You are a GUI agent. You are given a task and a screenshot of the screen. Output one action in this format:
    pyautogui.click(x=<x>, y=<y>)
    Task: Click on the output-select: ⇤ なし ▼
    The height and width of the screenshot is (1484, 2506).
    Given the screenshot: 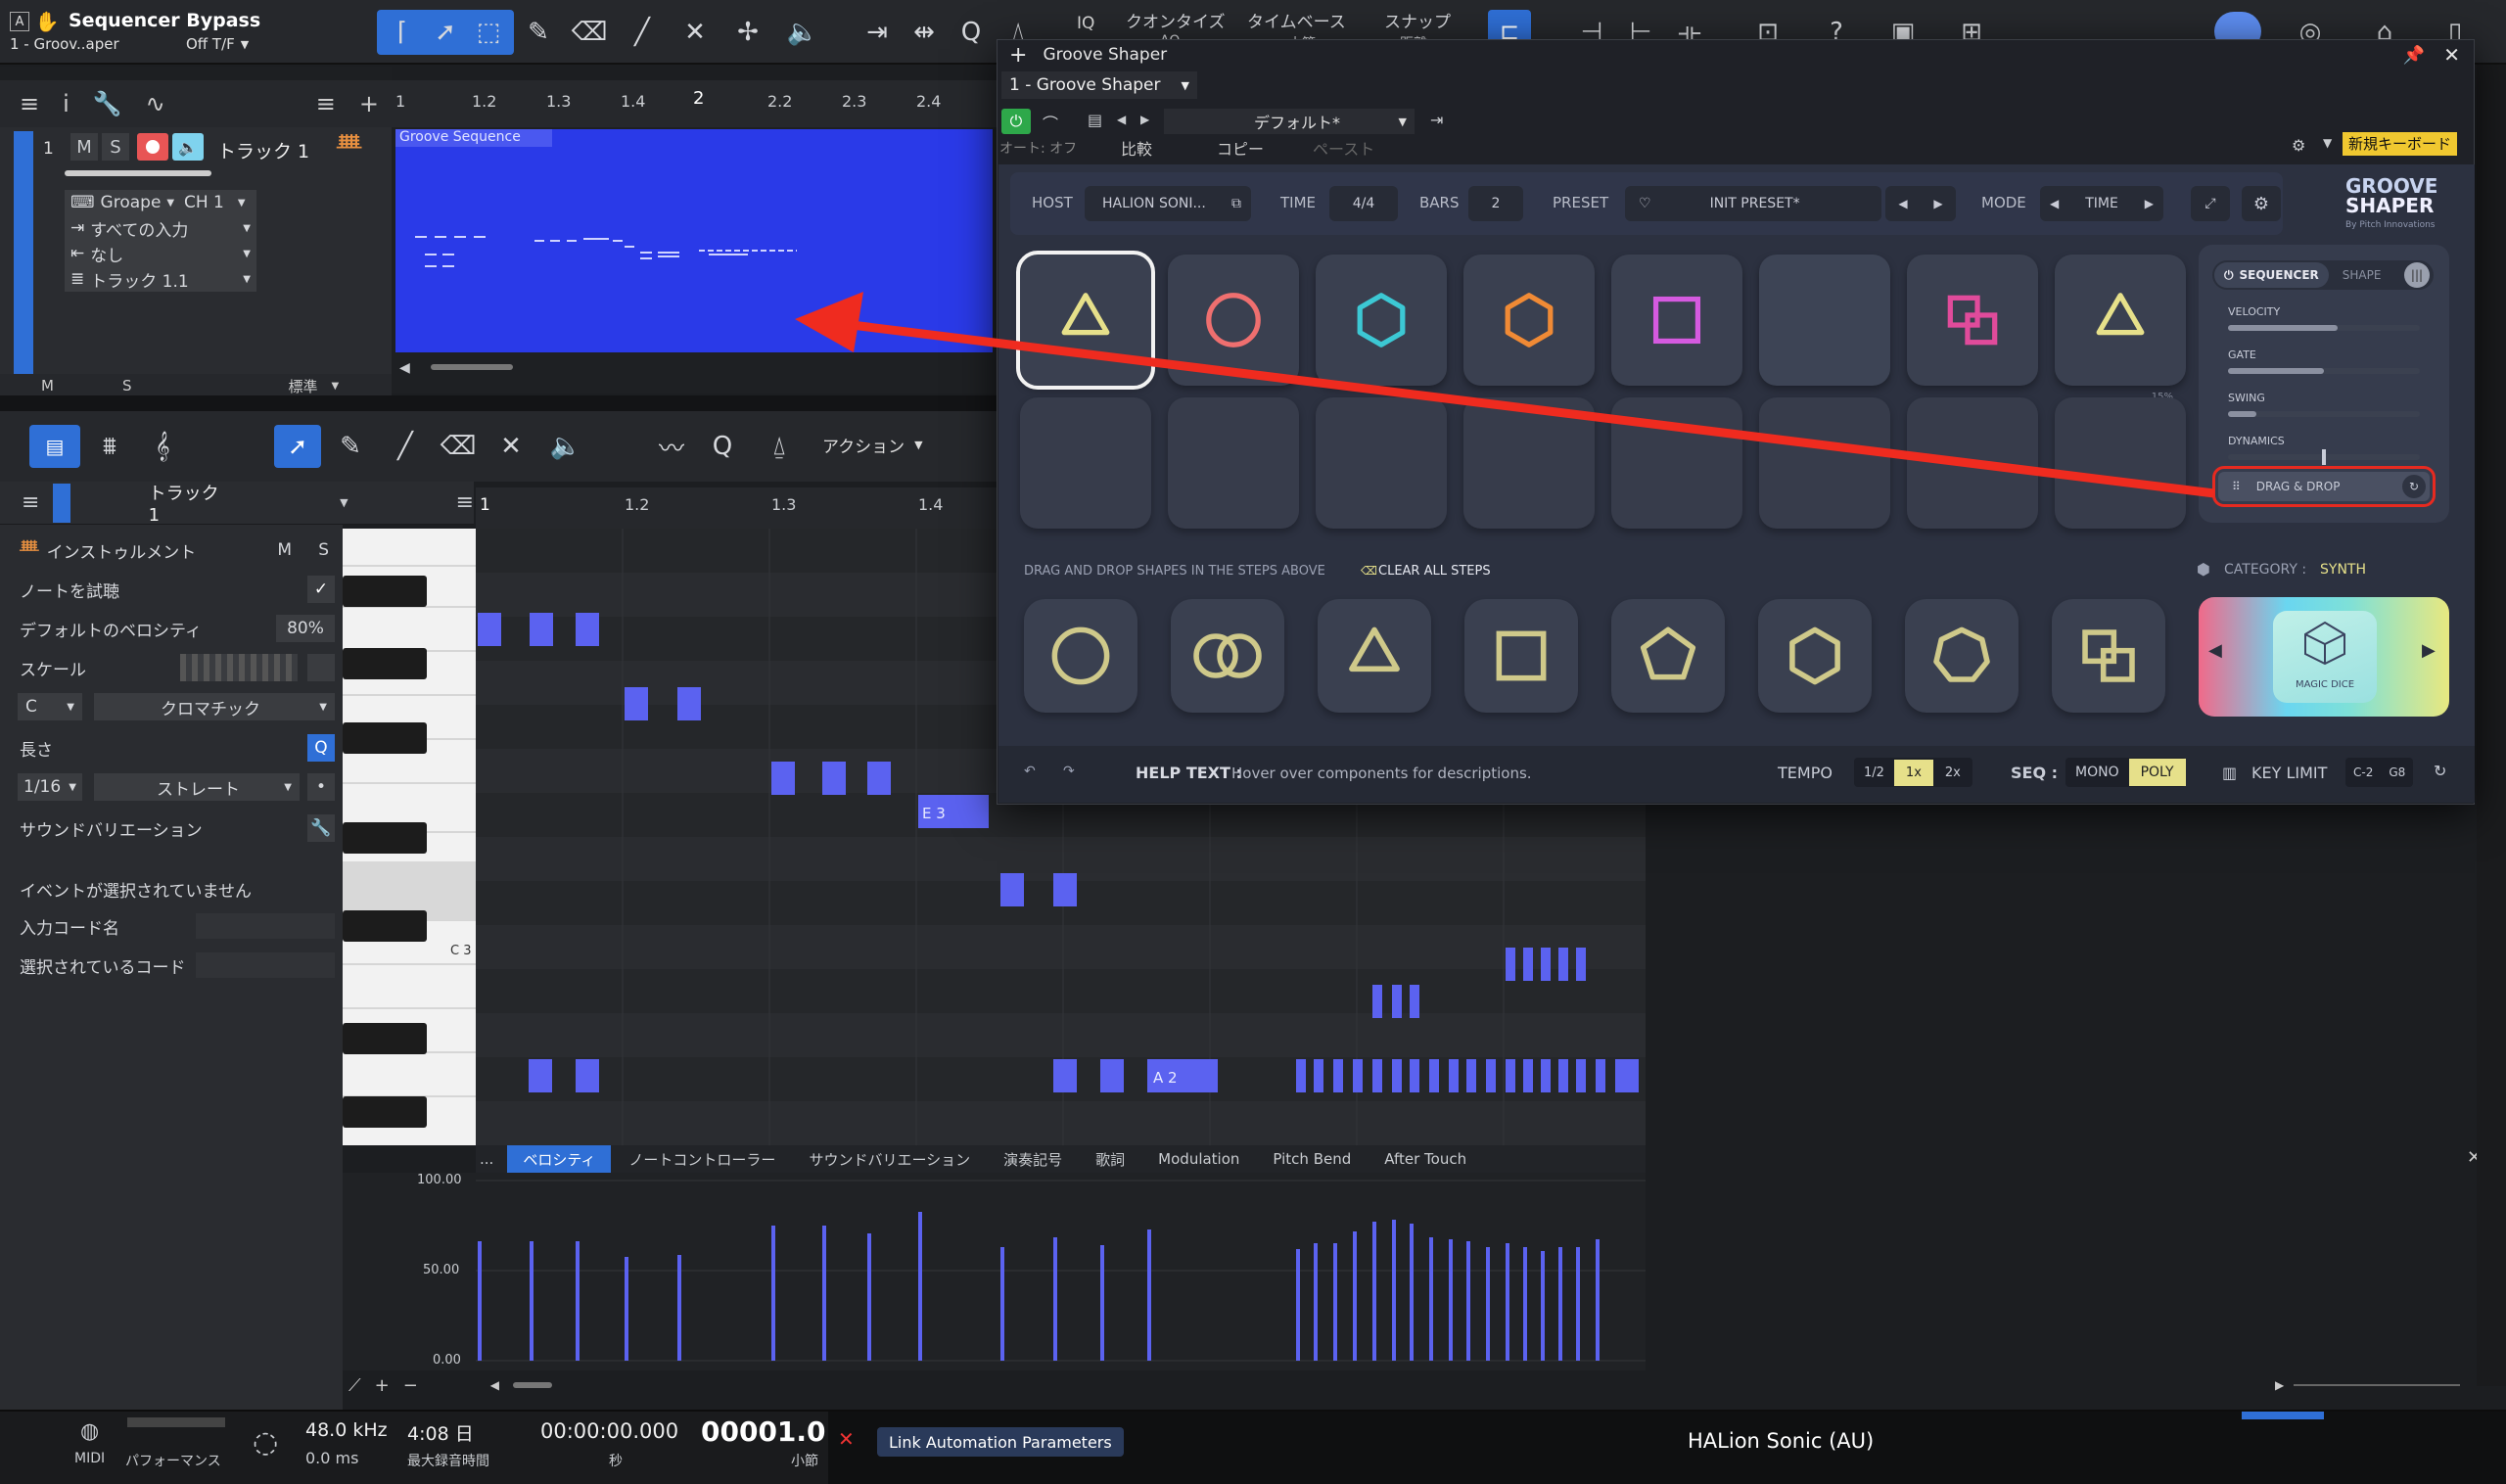 What is the action you would take?
    pyautogui.click(x=160, y=253)
    